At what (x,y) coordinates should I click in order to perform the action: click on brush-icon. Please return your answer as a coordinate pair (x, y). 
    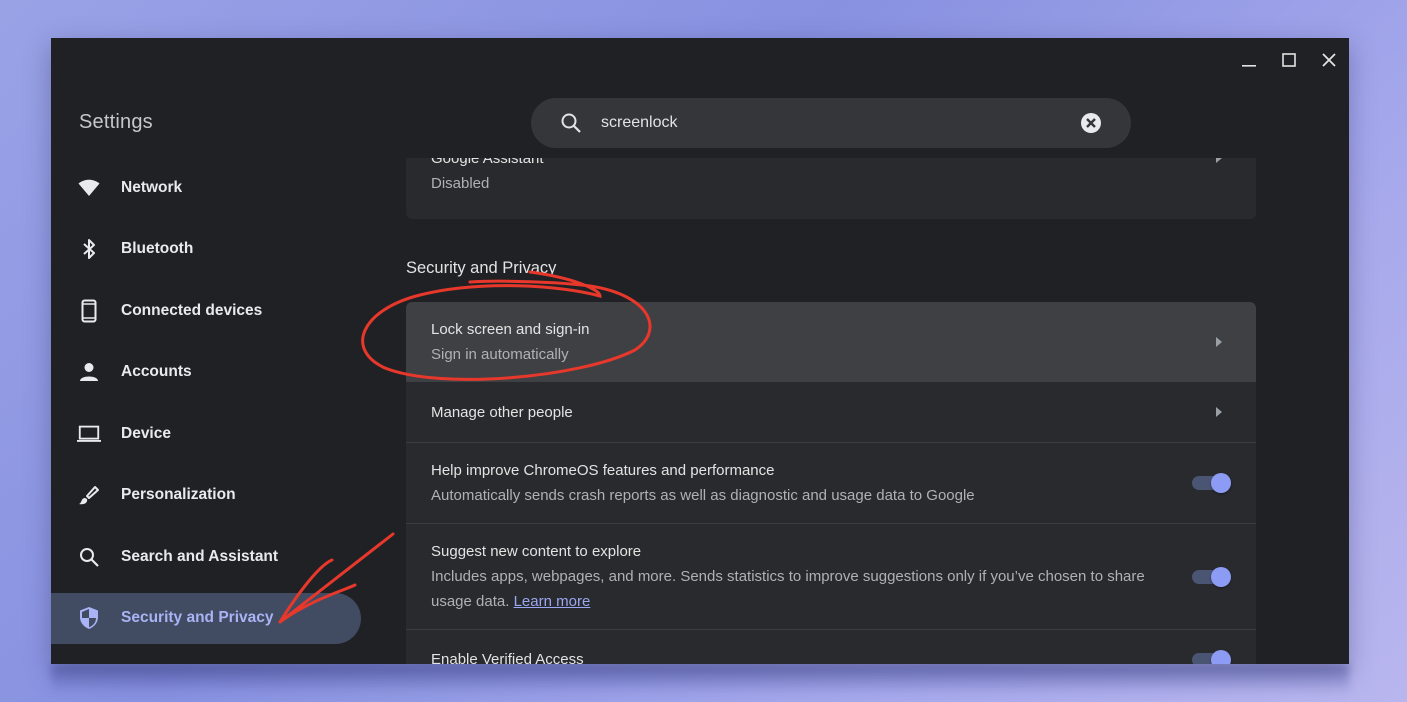
    Looking at the image, I should click on (89, 495).